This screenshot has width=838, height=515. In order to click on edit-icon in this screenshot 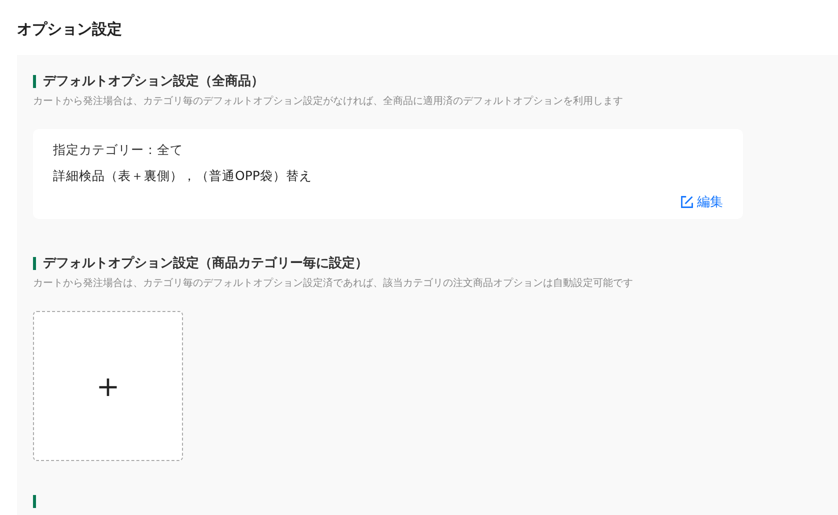, I will do `click(687, 202)`.